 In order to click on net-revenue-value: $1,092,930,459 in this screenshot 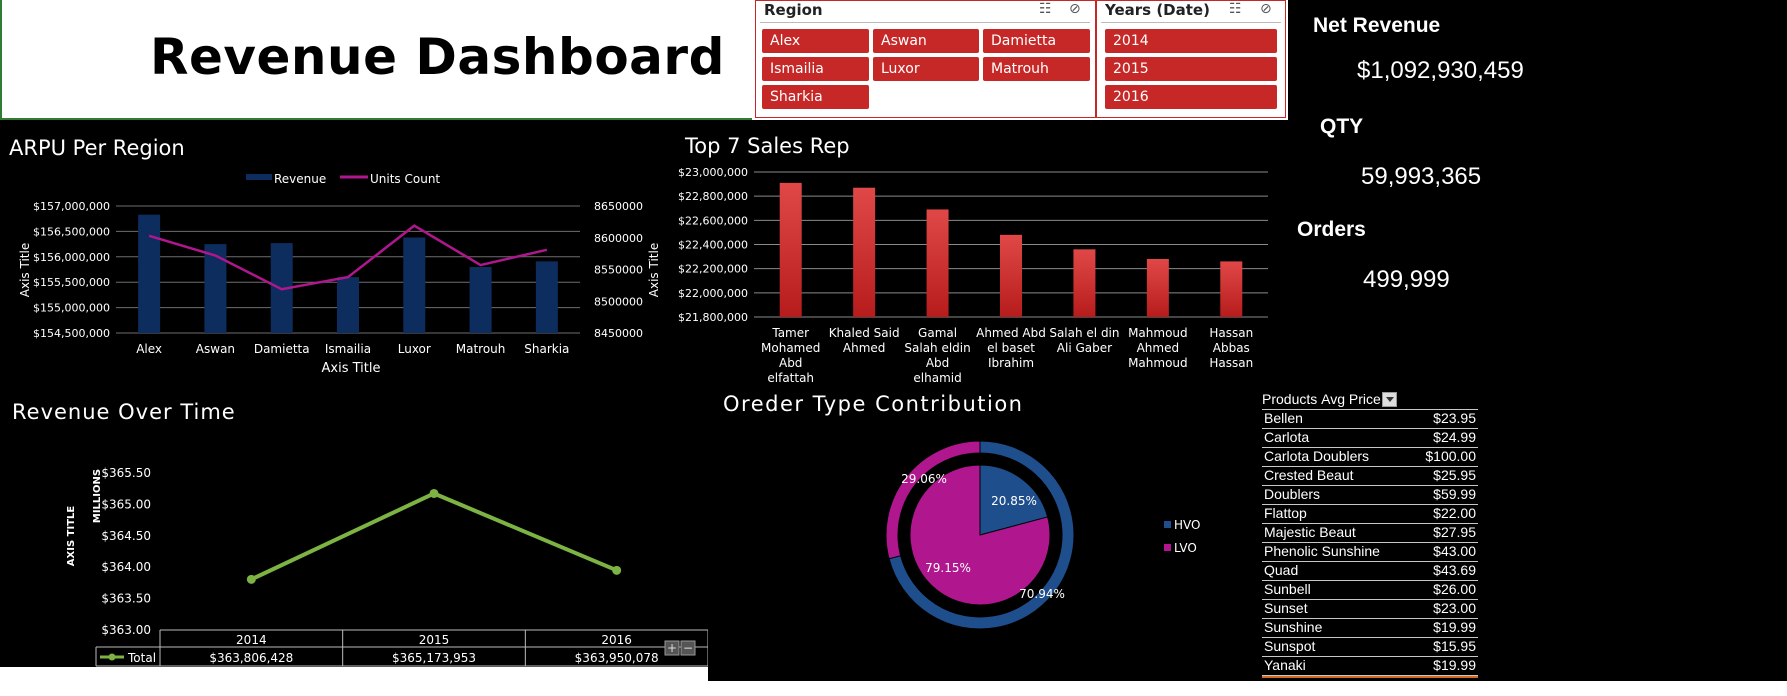, I will do `click(1440, 70)`.